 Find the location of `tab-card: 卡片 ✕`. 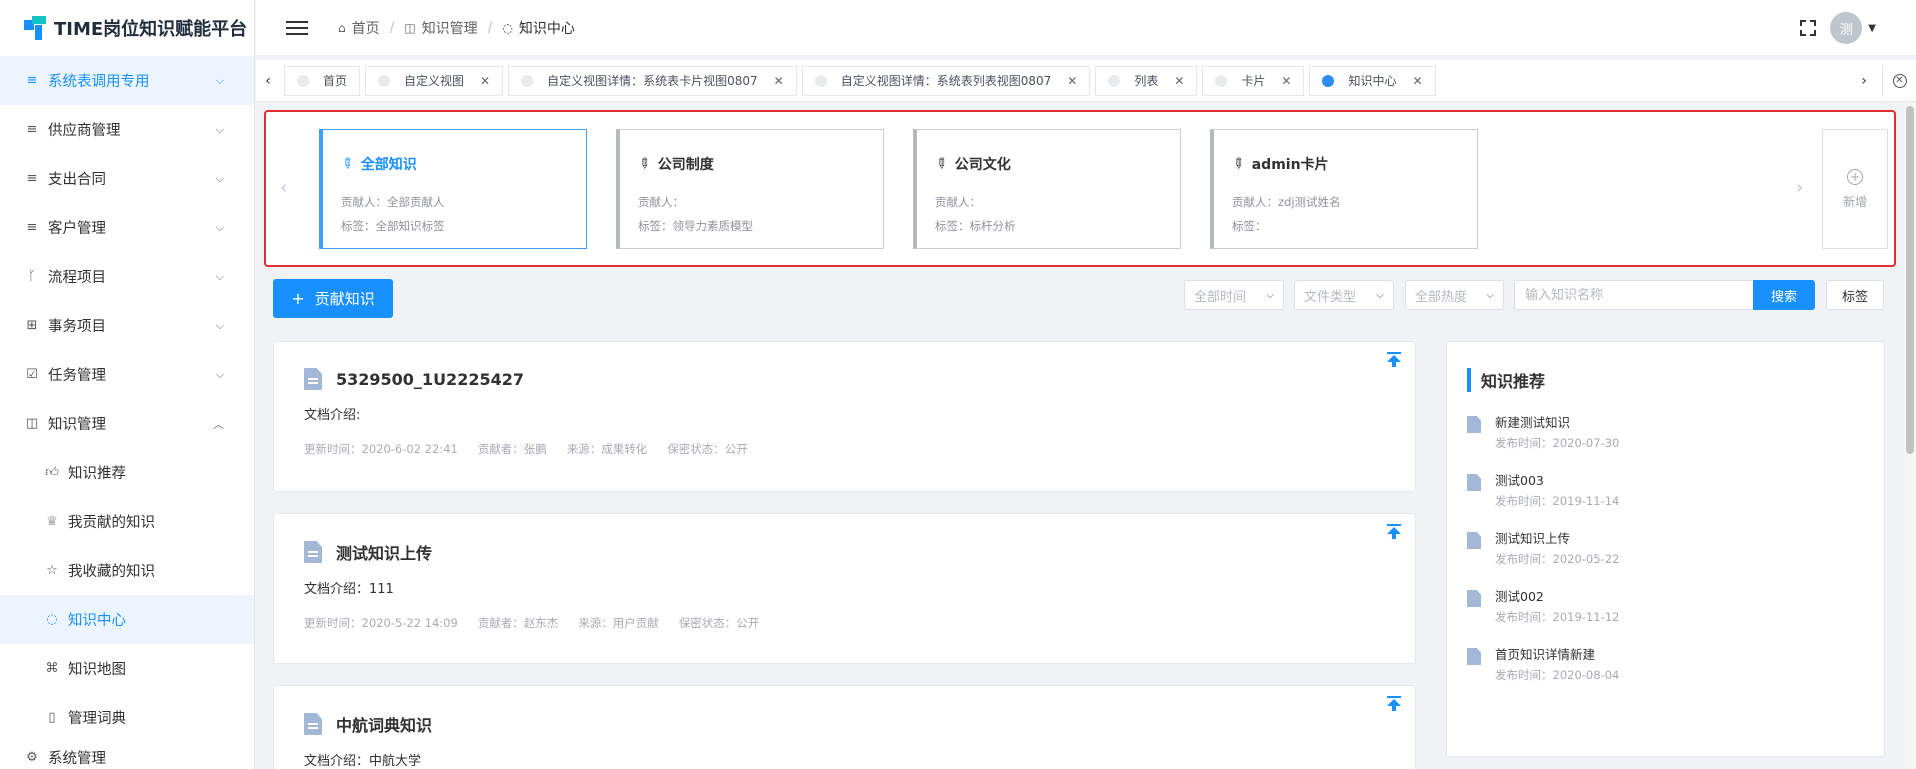

tab-card: 卡片 ✕ is located at coordinates (1253, 80).